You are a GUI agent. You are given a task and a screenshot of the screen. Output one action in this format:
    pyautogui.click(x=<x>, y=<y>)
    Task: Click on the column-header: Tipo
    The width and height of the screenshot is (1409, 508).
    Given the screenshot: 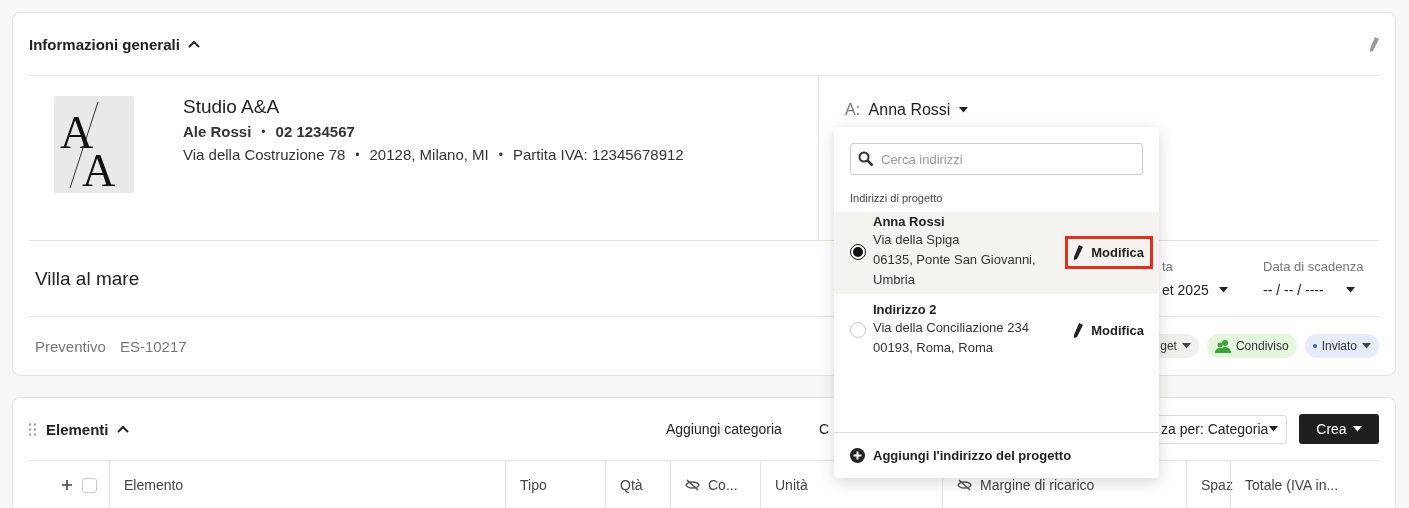 What is the action you would take?
    pyautogui.click(x=555, y=484)
    